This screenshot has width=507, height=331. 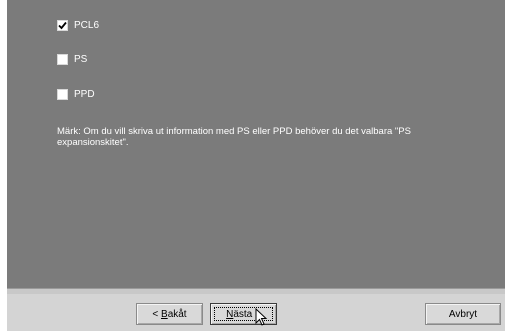 I want to click on ps-checkbox, so click(x=62, y=59).